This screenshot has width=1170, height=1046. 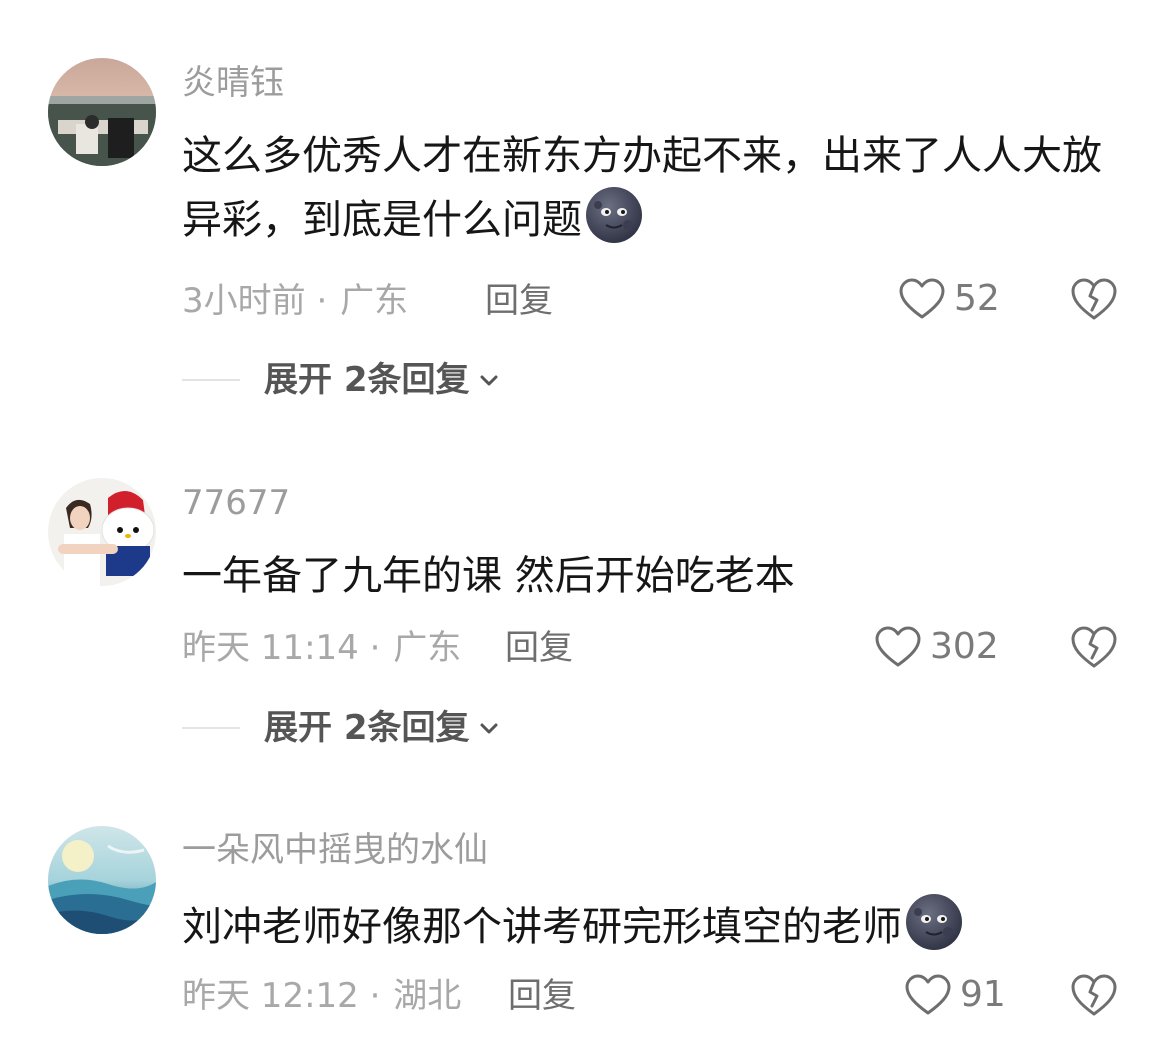 I want to click on username: 一朵风中摇曳的水仙, so click(x=335, y=850).